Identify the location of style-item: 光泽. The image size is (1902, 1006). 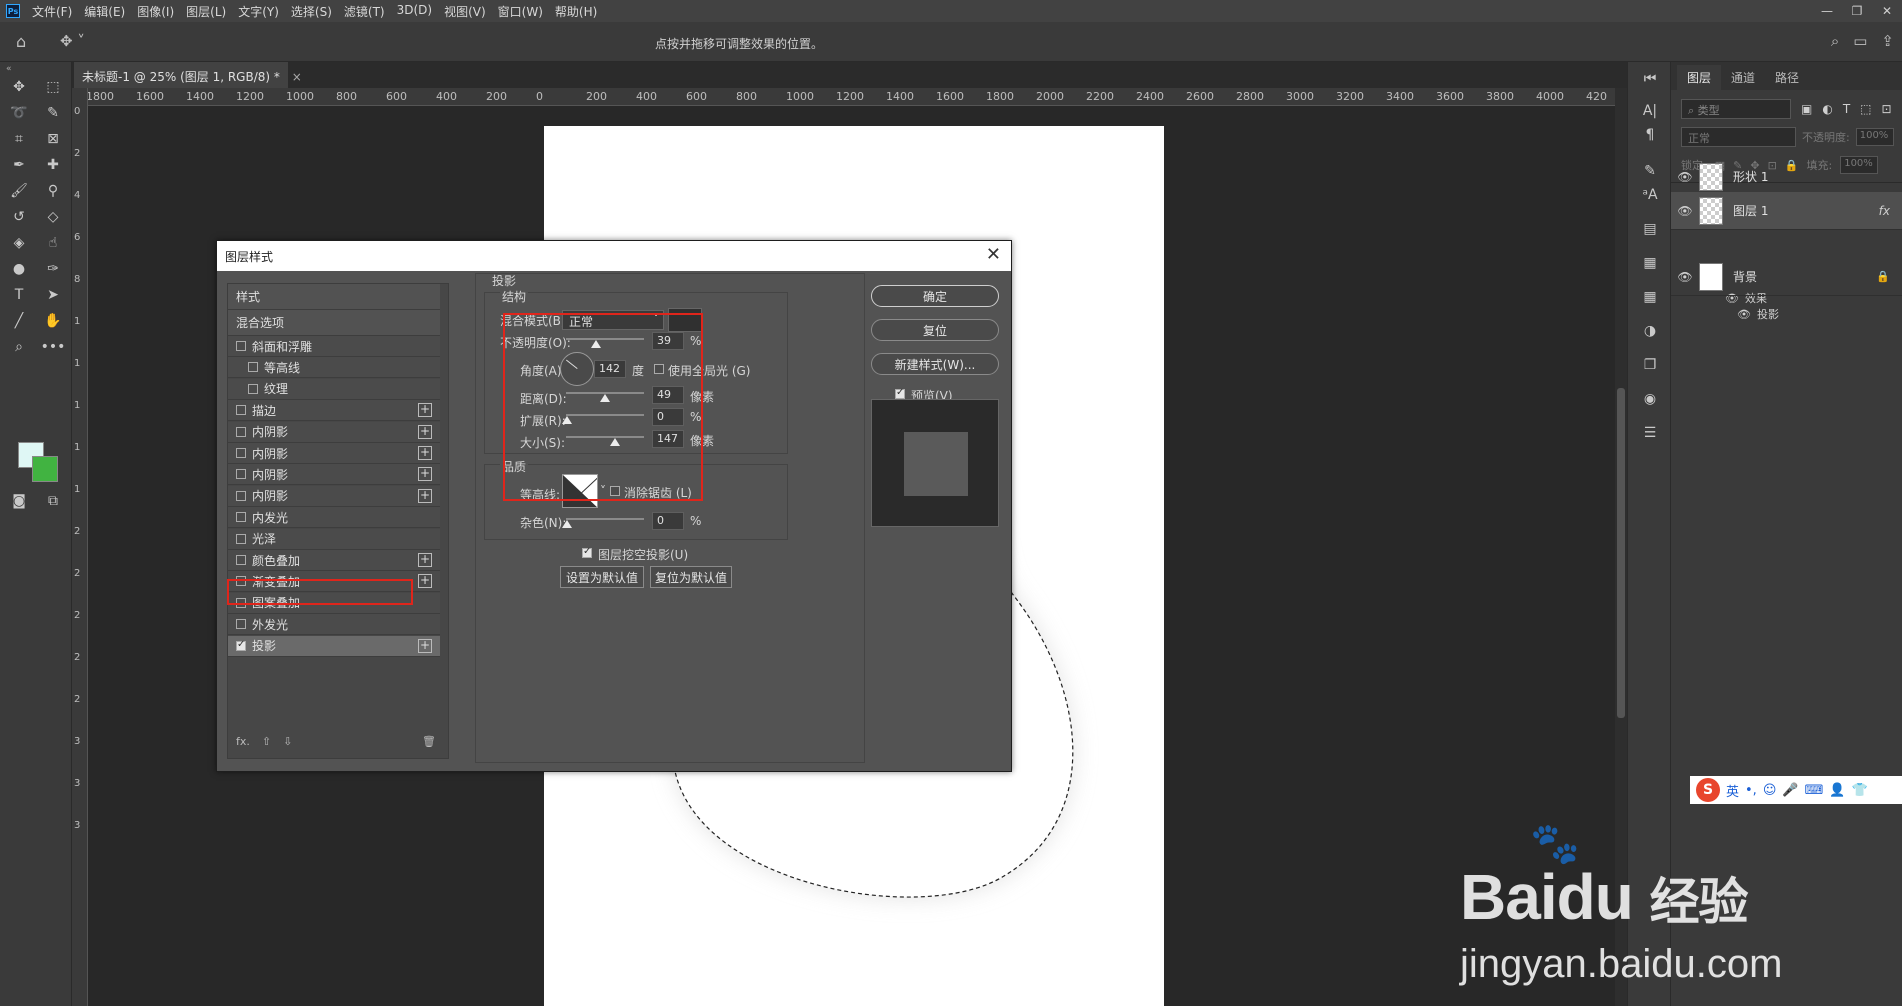
(334, 539).